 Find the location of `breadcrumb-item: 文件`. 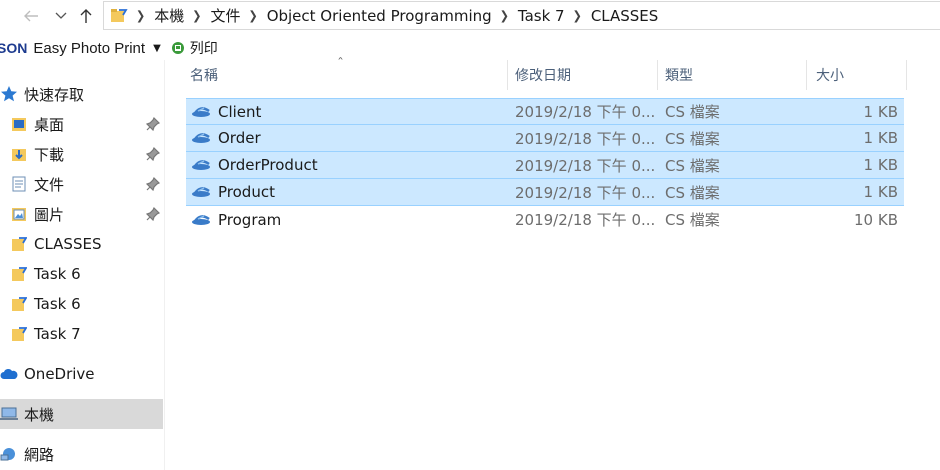

breadcrumb-item: 文件 is located at coordinates (225, 15).